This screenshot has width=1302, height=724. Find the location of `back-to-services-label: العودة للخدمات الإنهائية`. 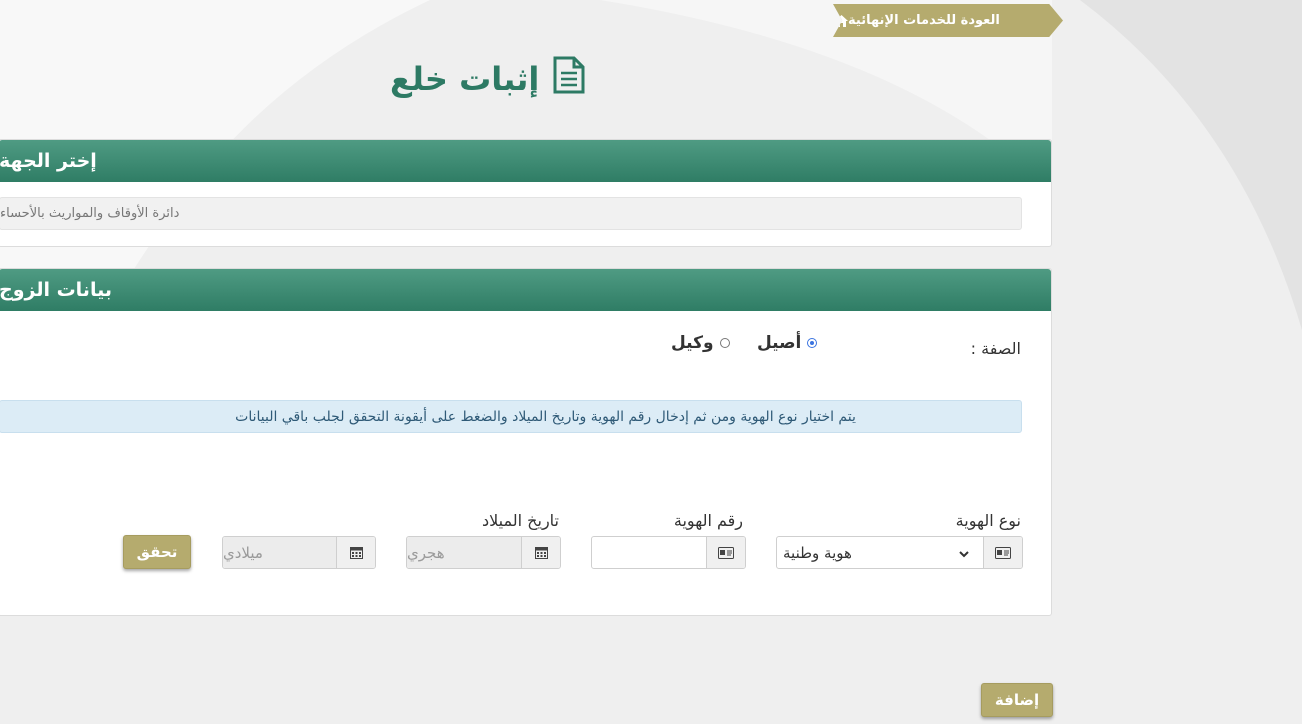

back-to-services-label: العودة للخدمات الإنهائية is located at coordinates (924, 20).